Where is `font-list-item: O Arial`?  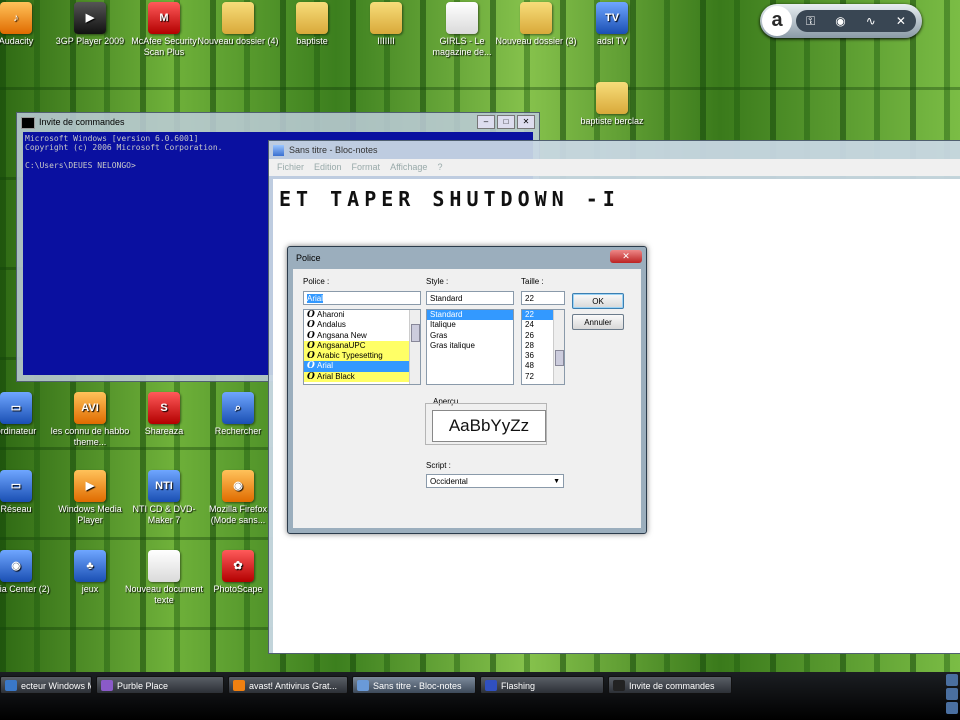
font-list-item: O Arial is located at coordinates (362, 366).